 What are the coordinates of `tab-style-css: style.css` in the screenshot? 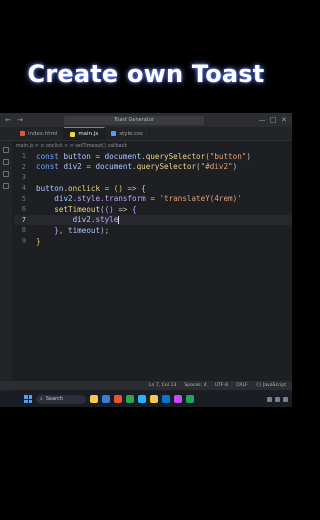 It's located at (127, 133).